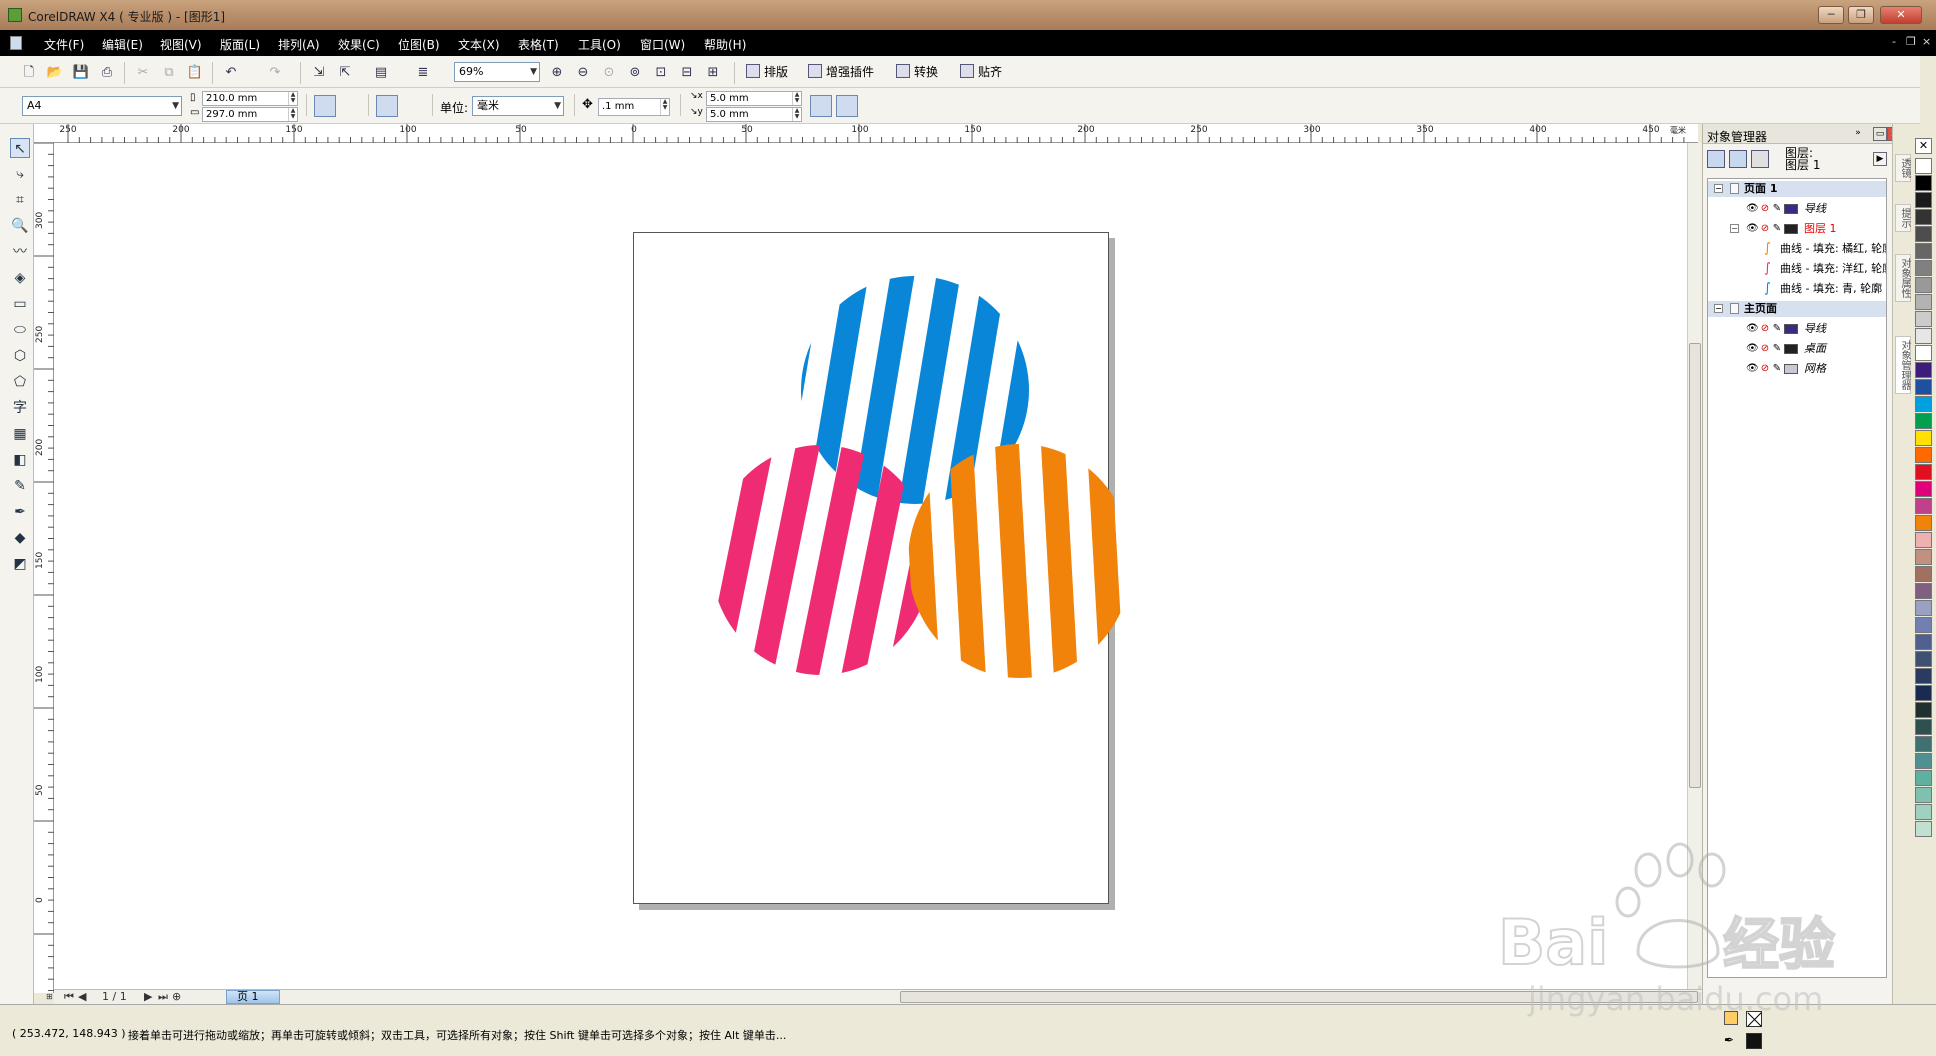  What do you see at coordinates (1695, 565) in the screenshot?
I see `vertical-scroll-thumb` at bounding box center [1695, 565].